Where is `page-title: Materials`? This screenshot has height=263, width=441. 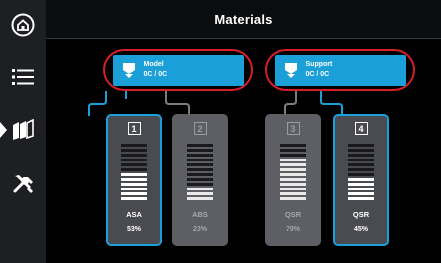 page-title: Materials is located at coordinates (243, 19).